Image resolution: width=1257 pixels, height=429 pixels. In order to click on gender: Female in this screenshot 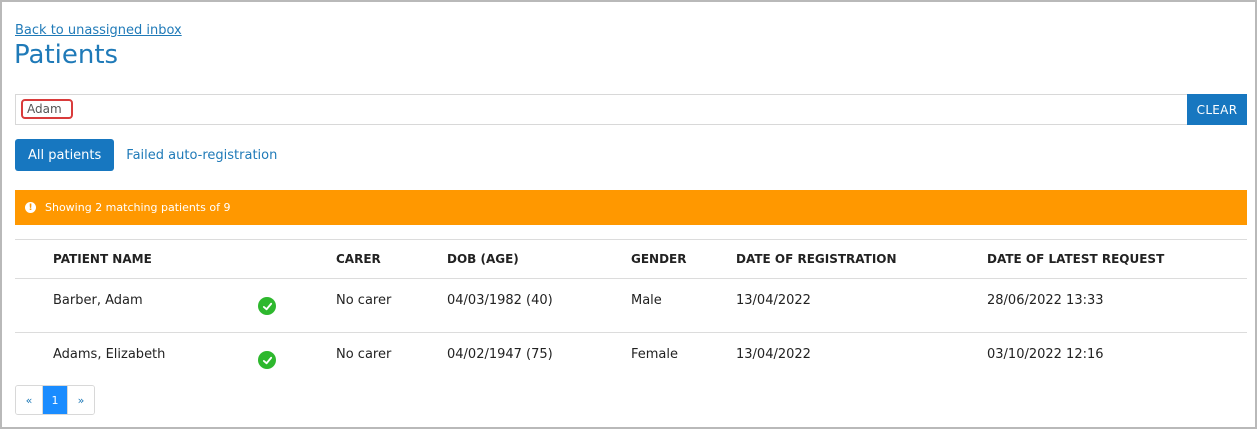, I will do `click(655, 354)`.